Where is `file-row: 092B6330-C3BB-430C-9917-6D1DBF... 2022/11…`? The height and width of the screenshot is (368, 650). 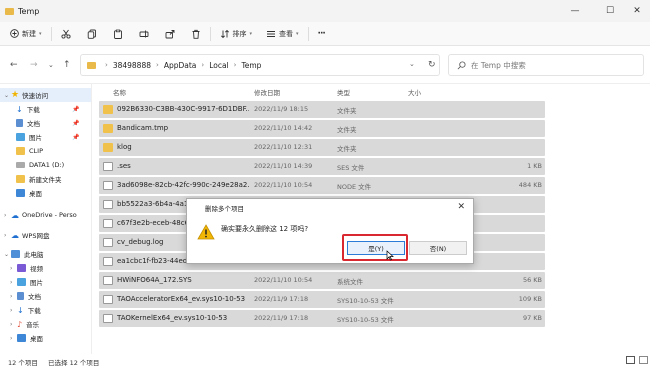
file-row: 092B6330-C3BB-430C-9917-6D1DBF... 2022/11… is located at coordinates (322, 109).